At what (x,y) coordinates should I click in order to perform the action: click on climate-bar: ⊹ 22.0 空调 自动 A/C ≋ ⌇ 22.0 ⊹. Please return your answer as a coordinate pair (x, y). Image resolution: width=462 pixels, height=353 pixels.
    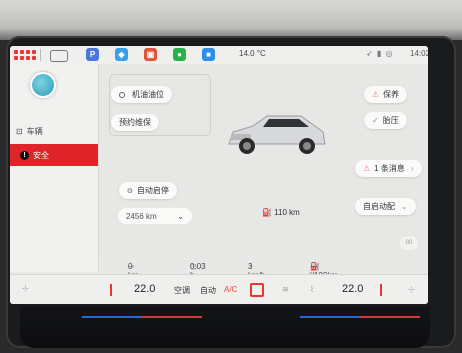
    Looking at the image, I should click on (219, 289).